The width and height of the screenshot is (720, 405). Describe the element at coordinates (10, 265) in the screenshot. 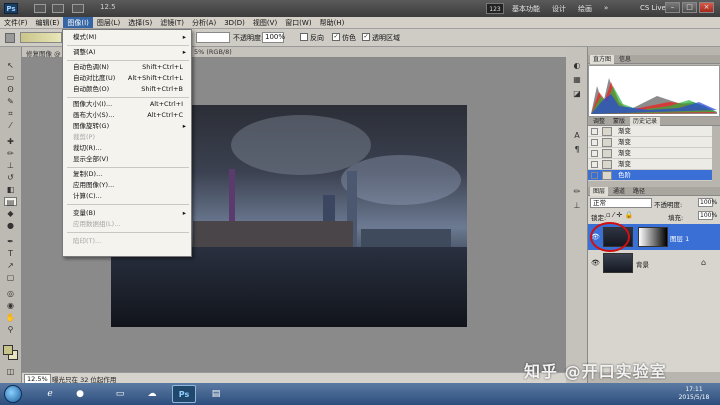

I see `path-select-tool-icon: ↗` at that location.